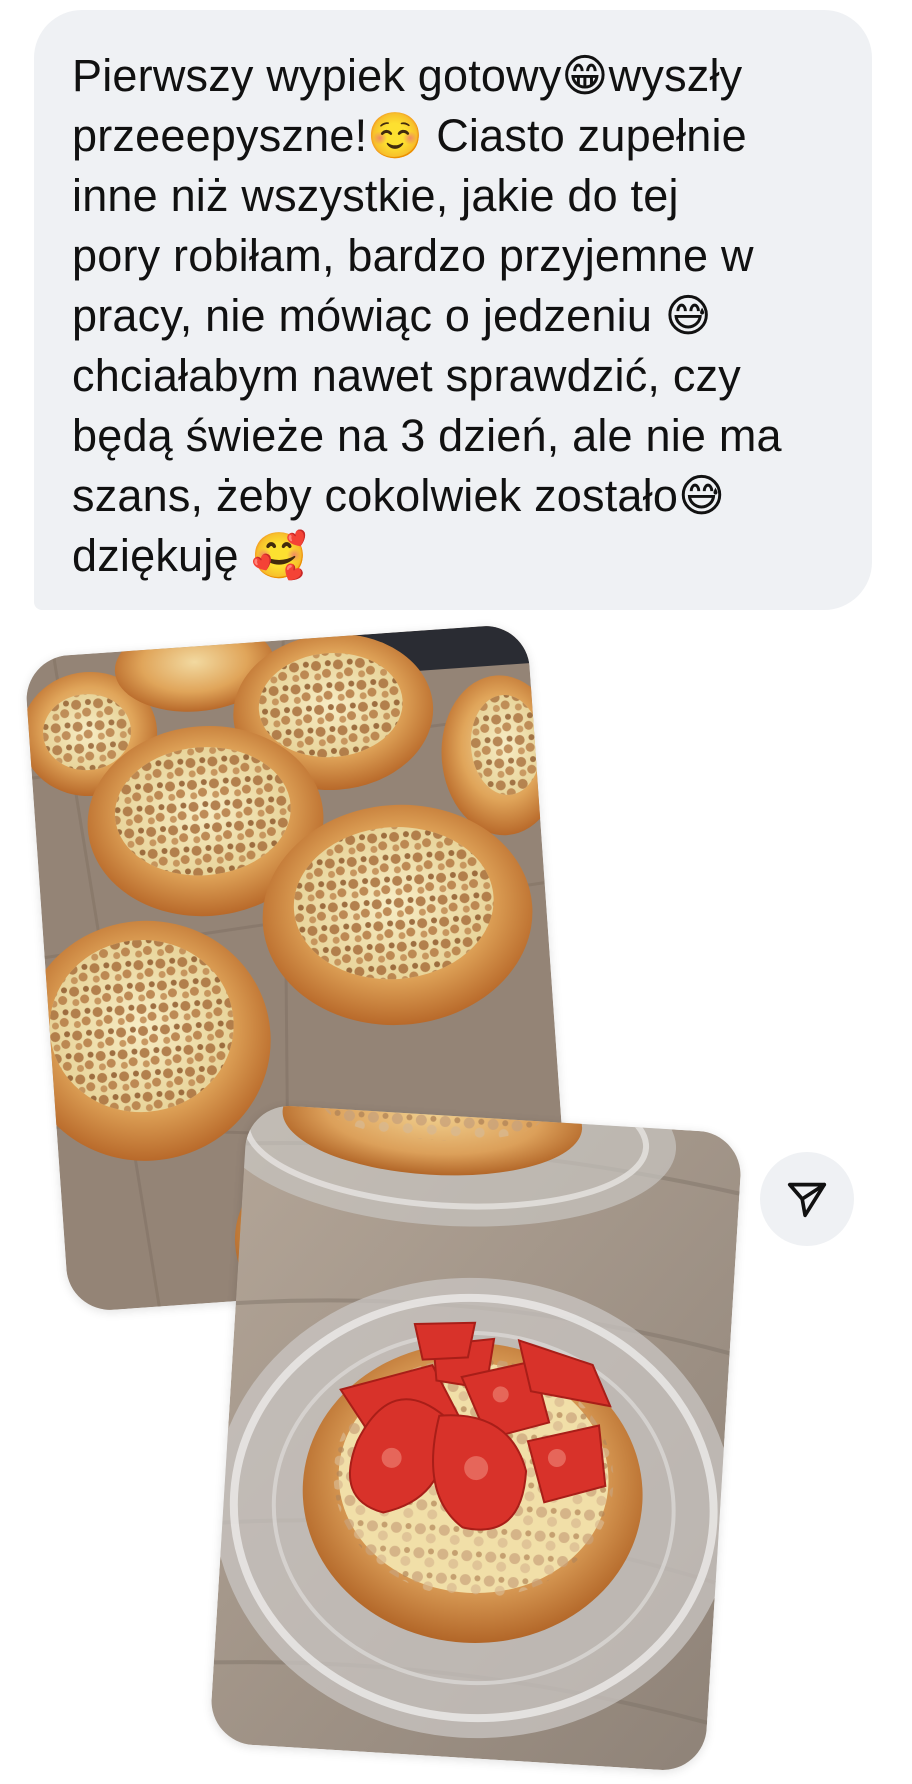 This screenshot has width=912, height=1784. I want to click on share-button, so click(807, 1199).